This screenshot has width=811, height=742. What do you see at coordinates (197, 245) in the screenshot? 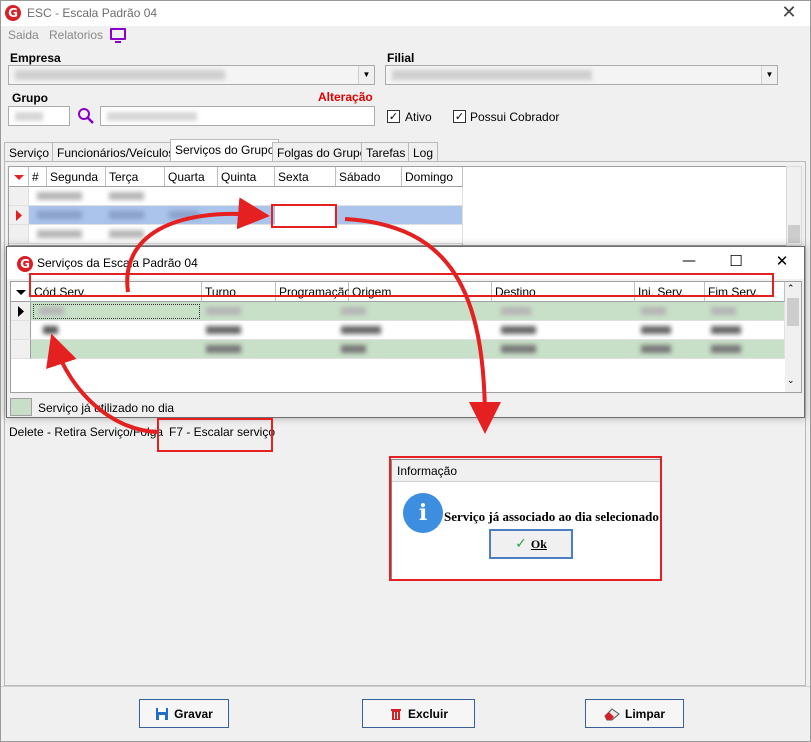
I see `arrow-row-to-cell` at bounding box center [197, 245].